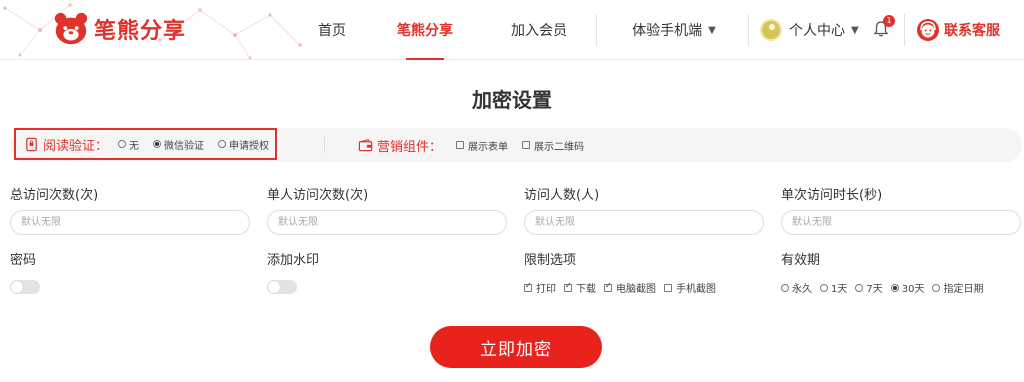 Image resolution: width=1024 pixels, height=382 pixels. I want to click on validity-custom-date: 指定日期, so click(957, 287).